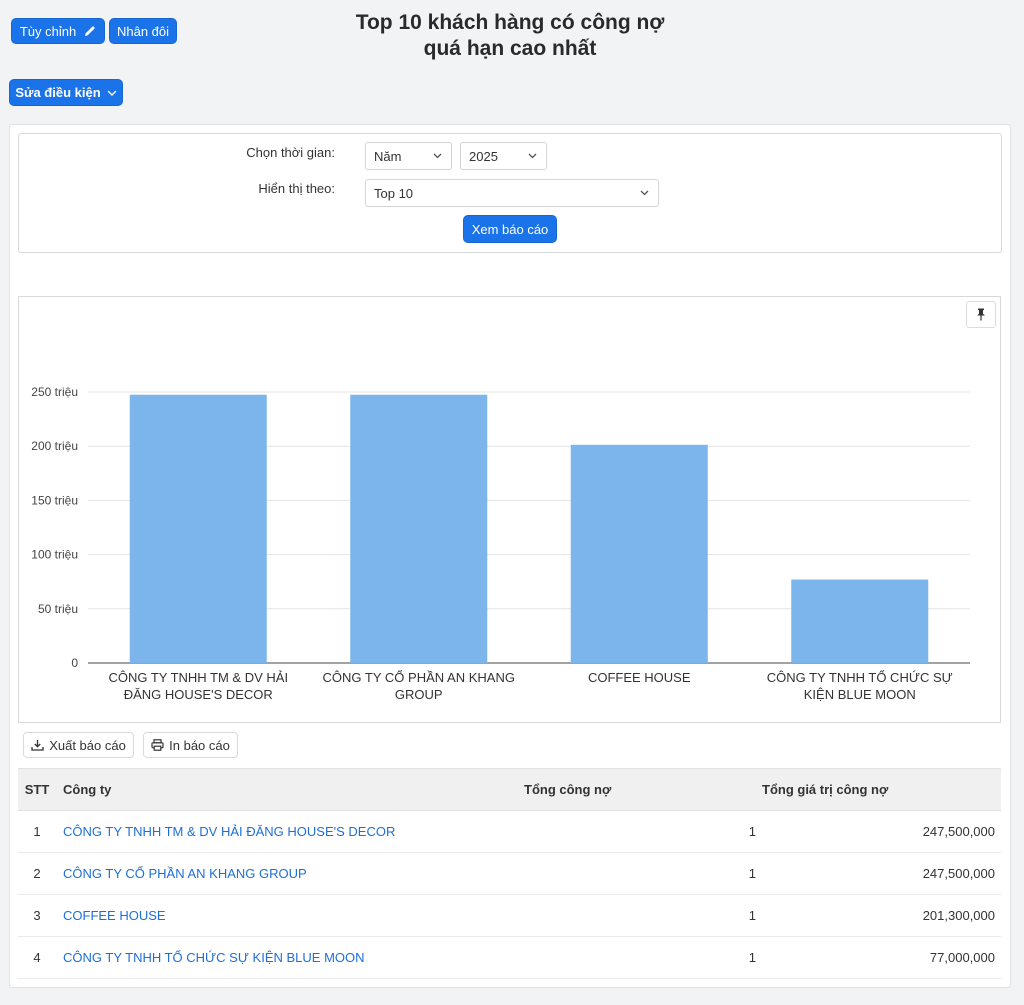 The image size is (1024, 1005). I want to click on printer-icon, so click(157, 745).